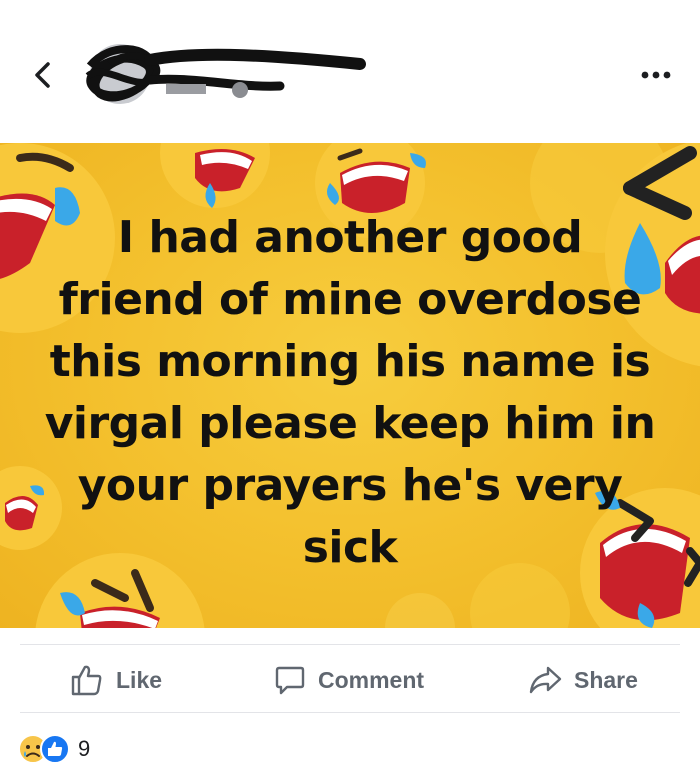 The height and width of the screenshot is (780, 700). I want to click on comment-button: Comment, so click(349, 680).